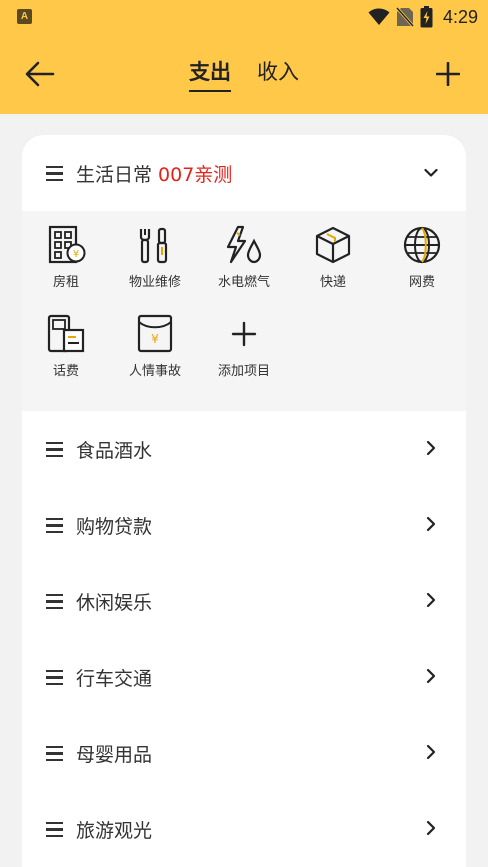  I want to click on subcategory-rent: ¥ 房租, so click(66, 251).